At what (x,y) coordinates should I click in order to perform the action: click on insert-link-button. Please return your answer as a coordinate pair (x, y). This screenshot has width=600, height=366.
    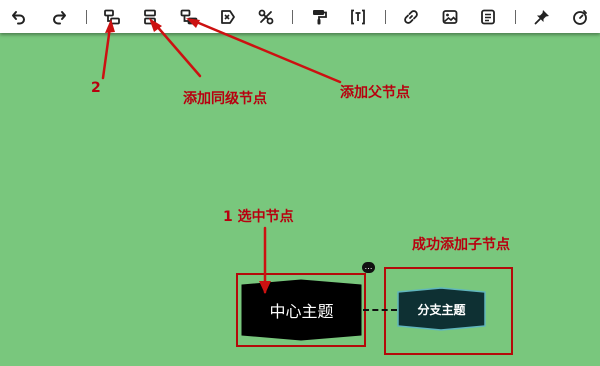
    Looking at the image, I should click on (411, 17).